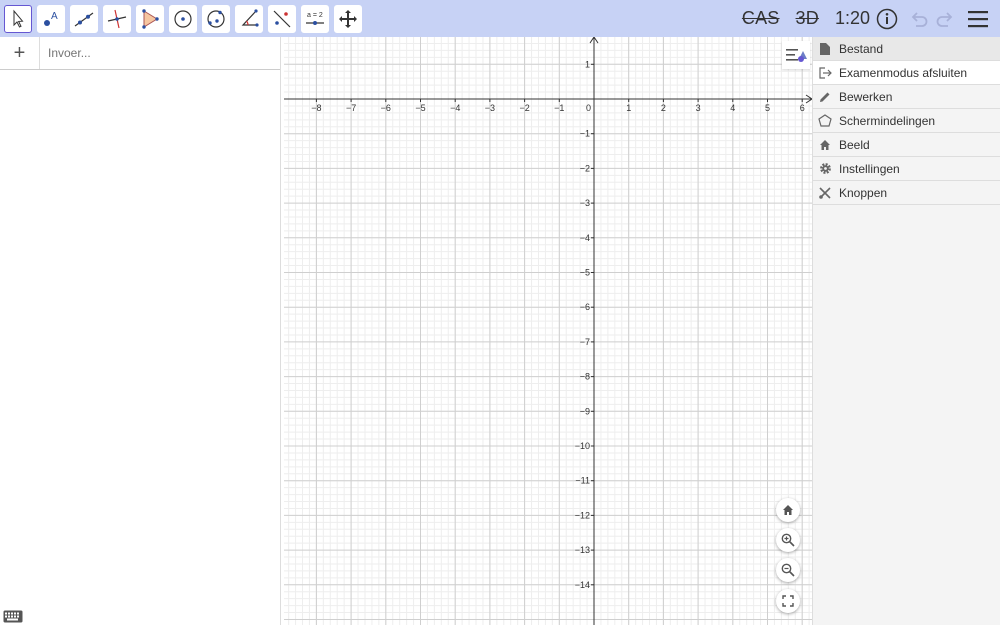  I want to click on keyboard-icon, so click(13, 616).